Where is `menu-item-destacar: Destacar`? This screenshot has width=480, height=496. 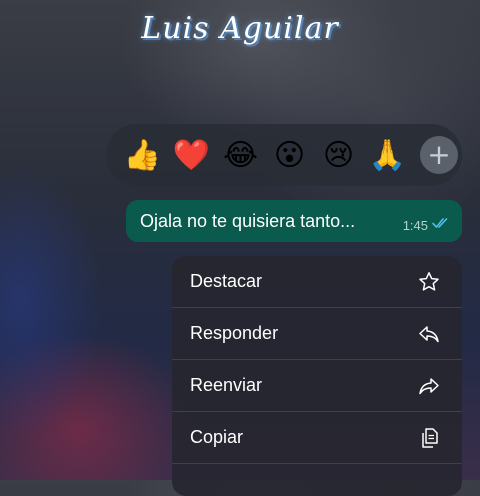
menu-item-destacar: Destacar is located at coordinates (317, 282).